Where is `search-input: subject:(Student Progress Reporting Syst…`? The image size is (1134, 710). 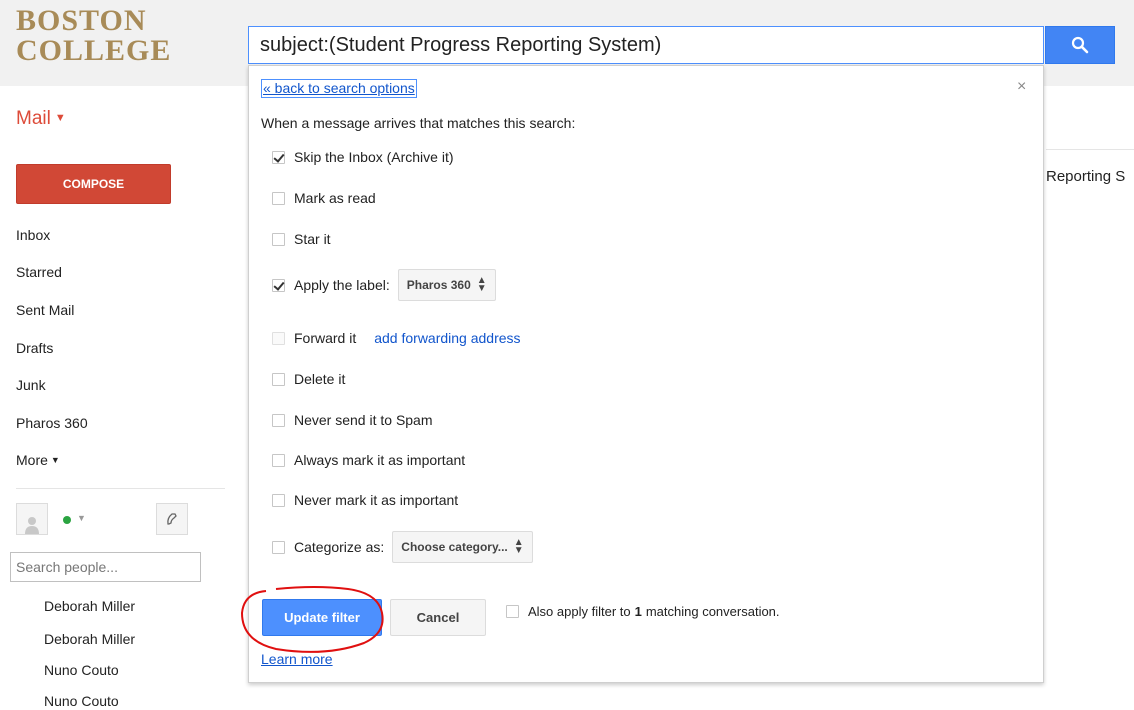
search-input: subject:(Student Progress Reporting Syst… is located at coordinates (646, 45).